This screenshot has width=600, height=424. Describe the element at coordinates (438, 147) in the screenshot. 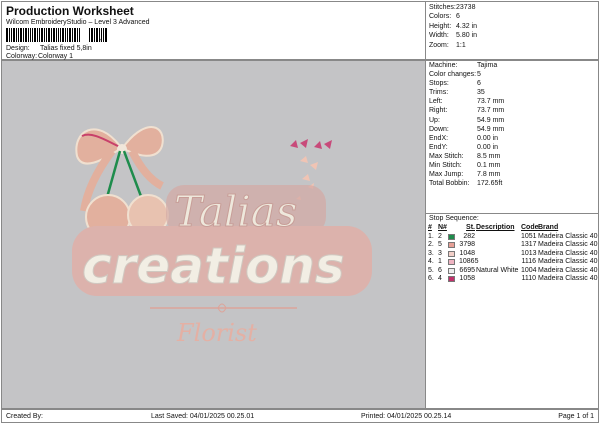

I see `detail-label: EndY:` at that location.